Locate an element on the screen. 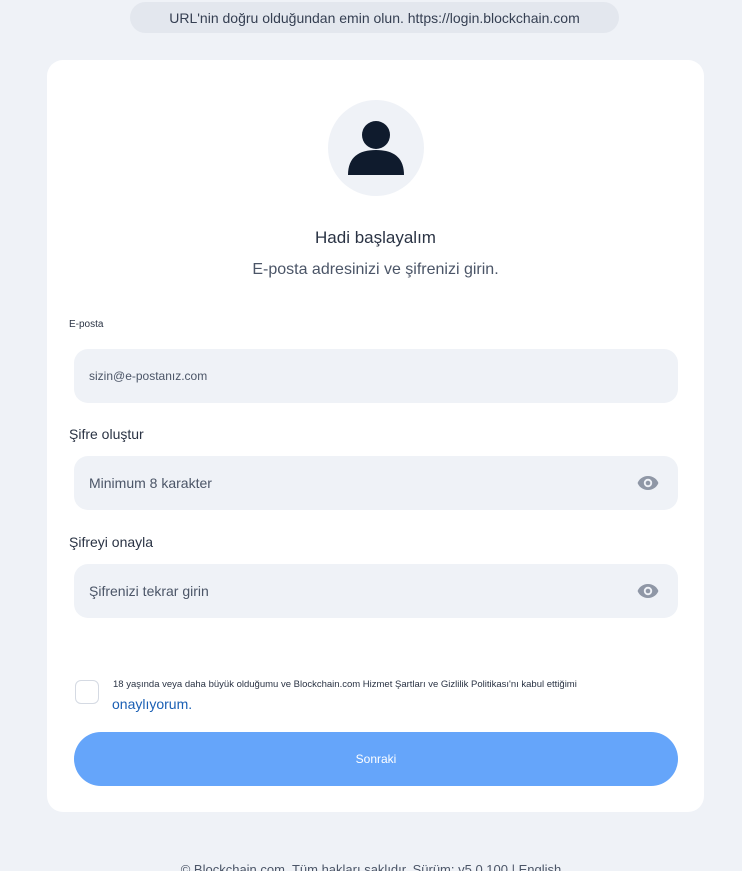  confirm-password-field-container is located at coordinates (376, 591).